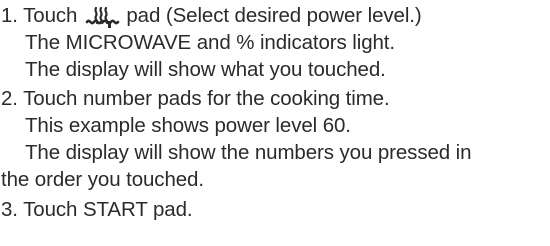 The height and width of the screenshot is (246, 550). Describe the element at coordinates (206, 98) in the screenshot. I see `step-2-text: Touch number pads for the cooking time.` at that location.